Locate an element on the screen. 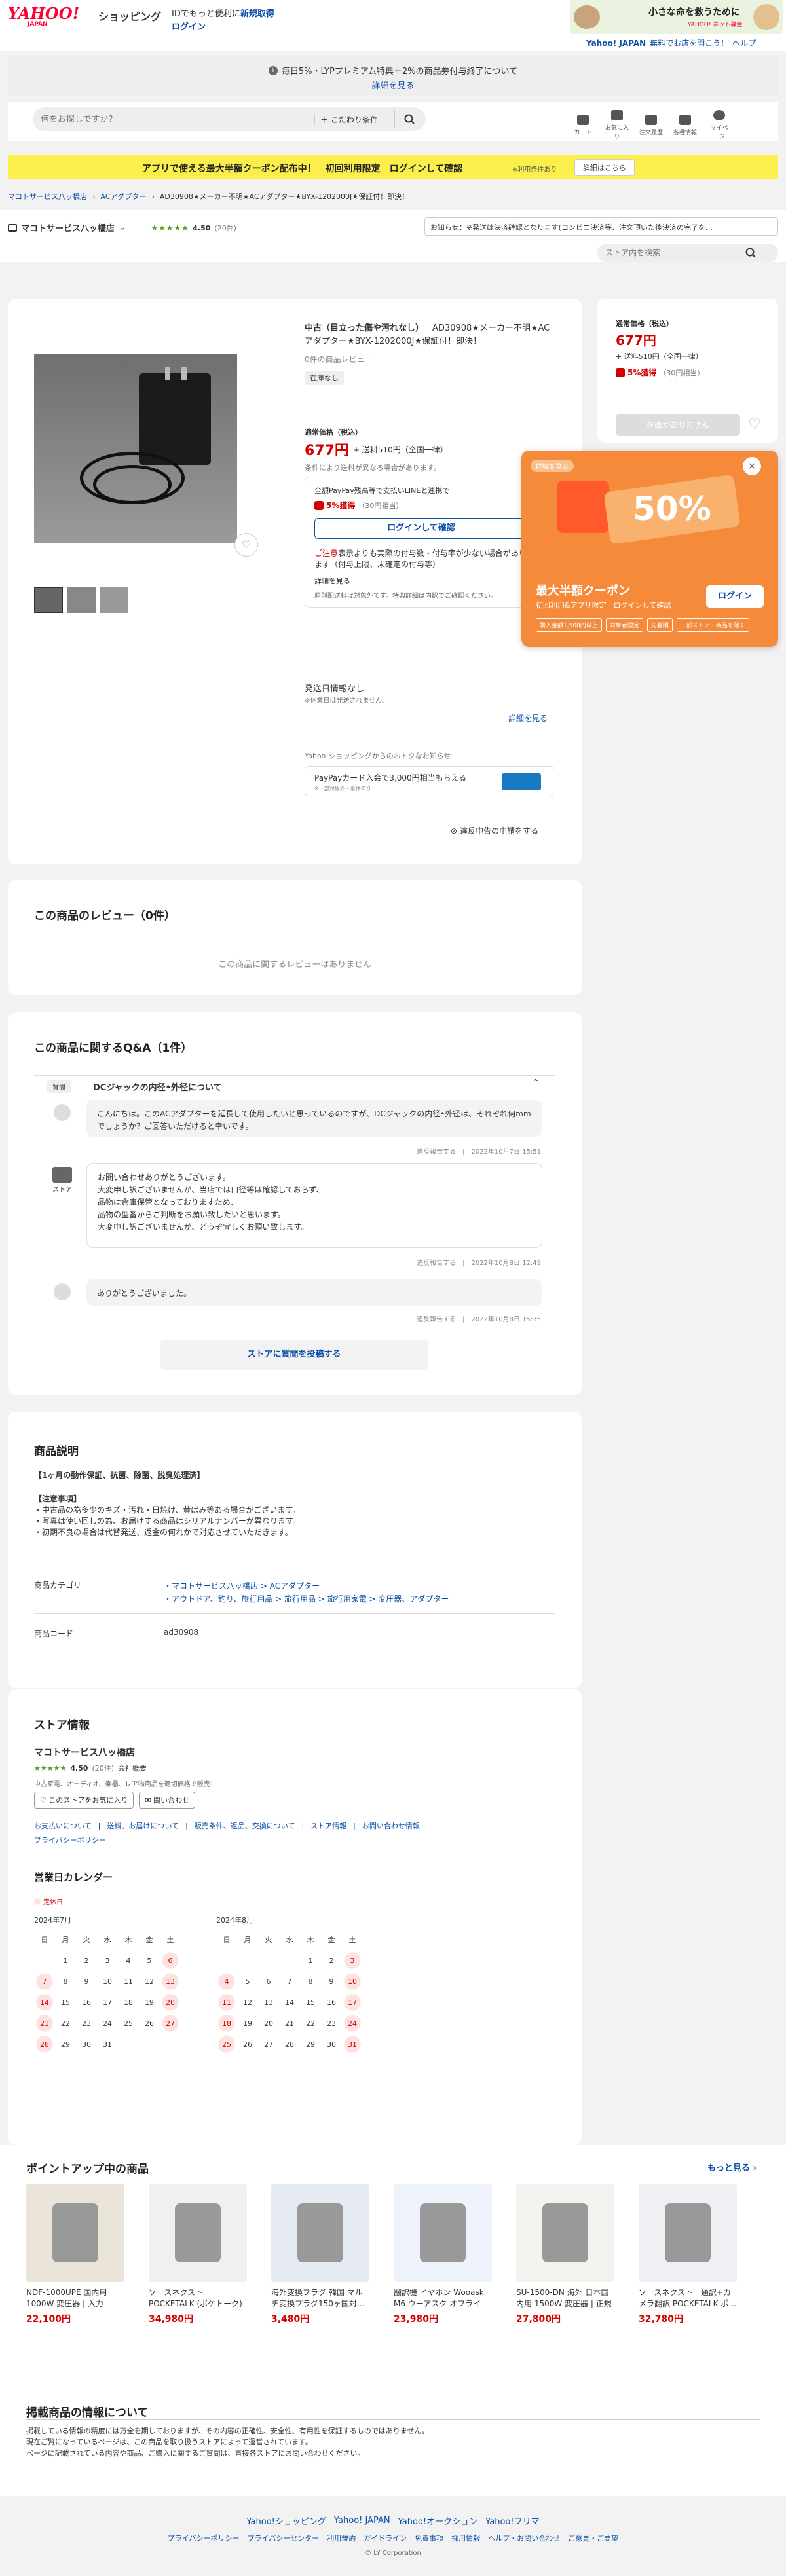 The width and height of the screenshot is (786, 2576). footer-link: プライバシーポリシー is located at coordinates (204, 2538).